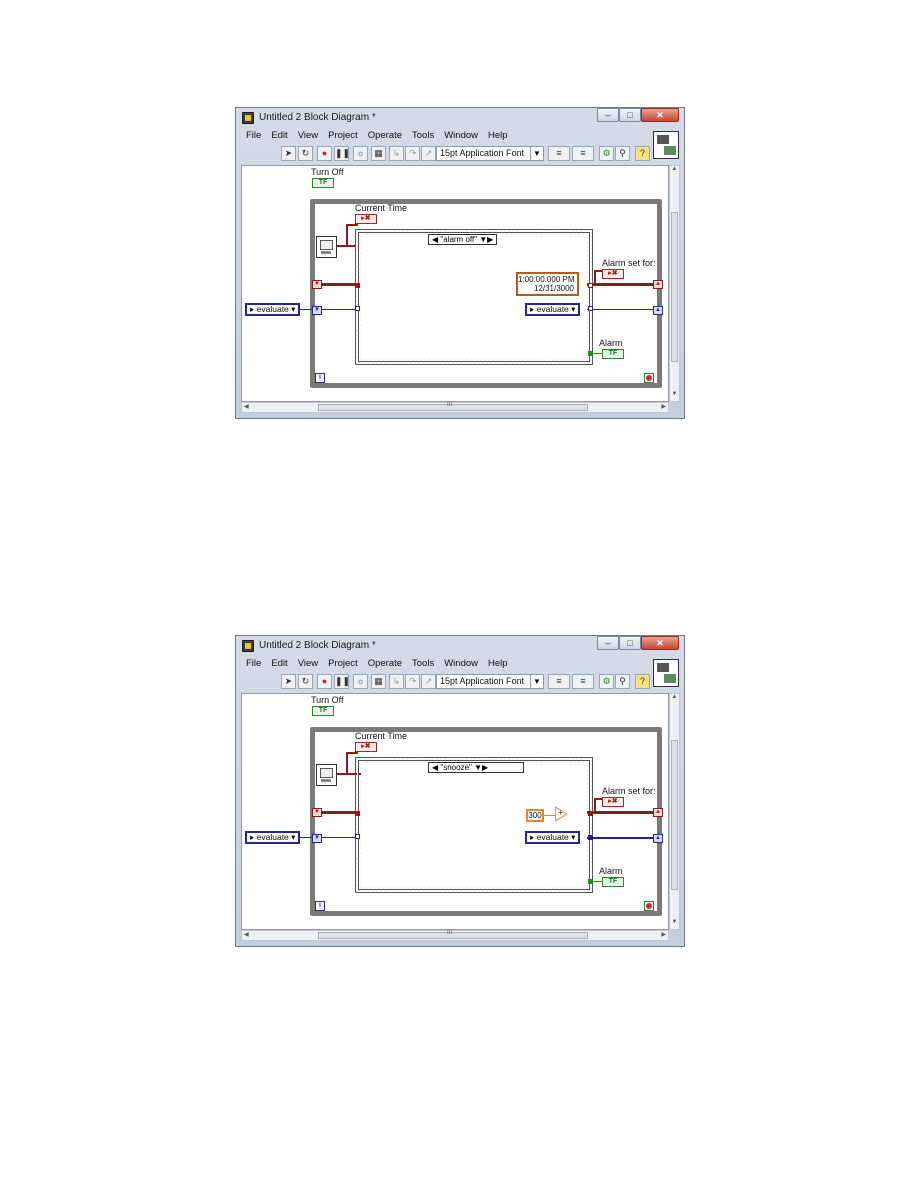  What do you see at coordinates (463, 239) in the screenshot?
I see `case-selector: ◀ "alarm off" ▼▶` at bounding box center [463, 239].